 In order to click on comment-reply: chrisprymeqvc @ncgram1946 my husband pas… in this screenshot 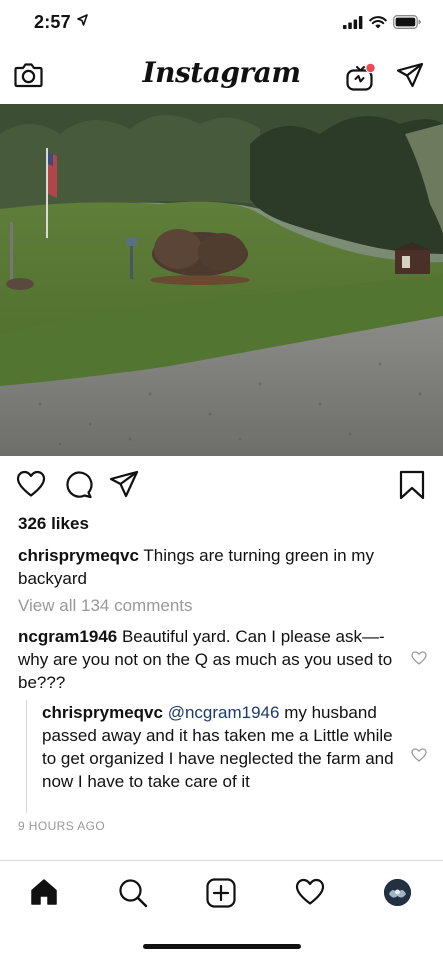, I will do `click(222, 747)`.